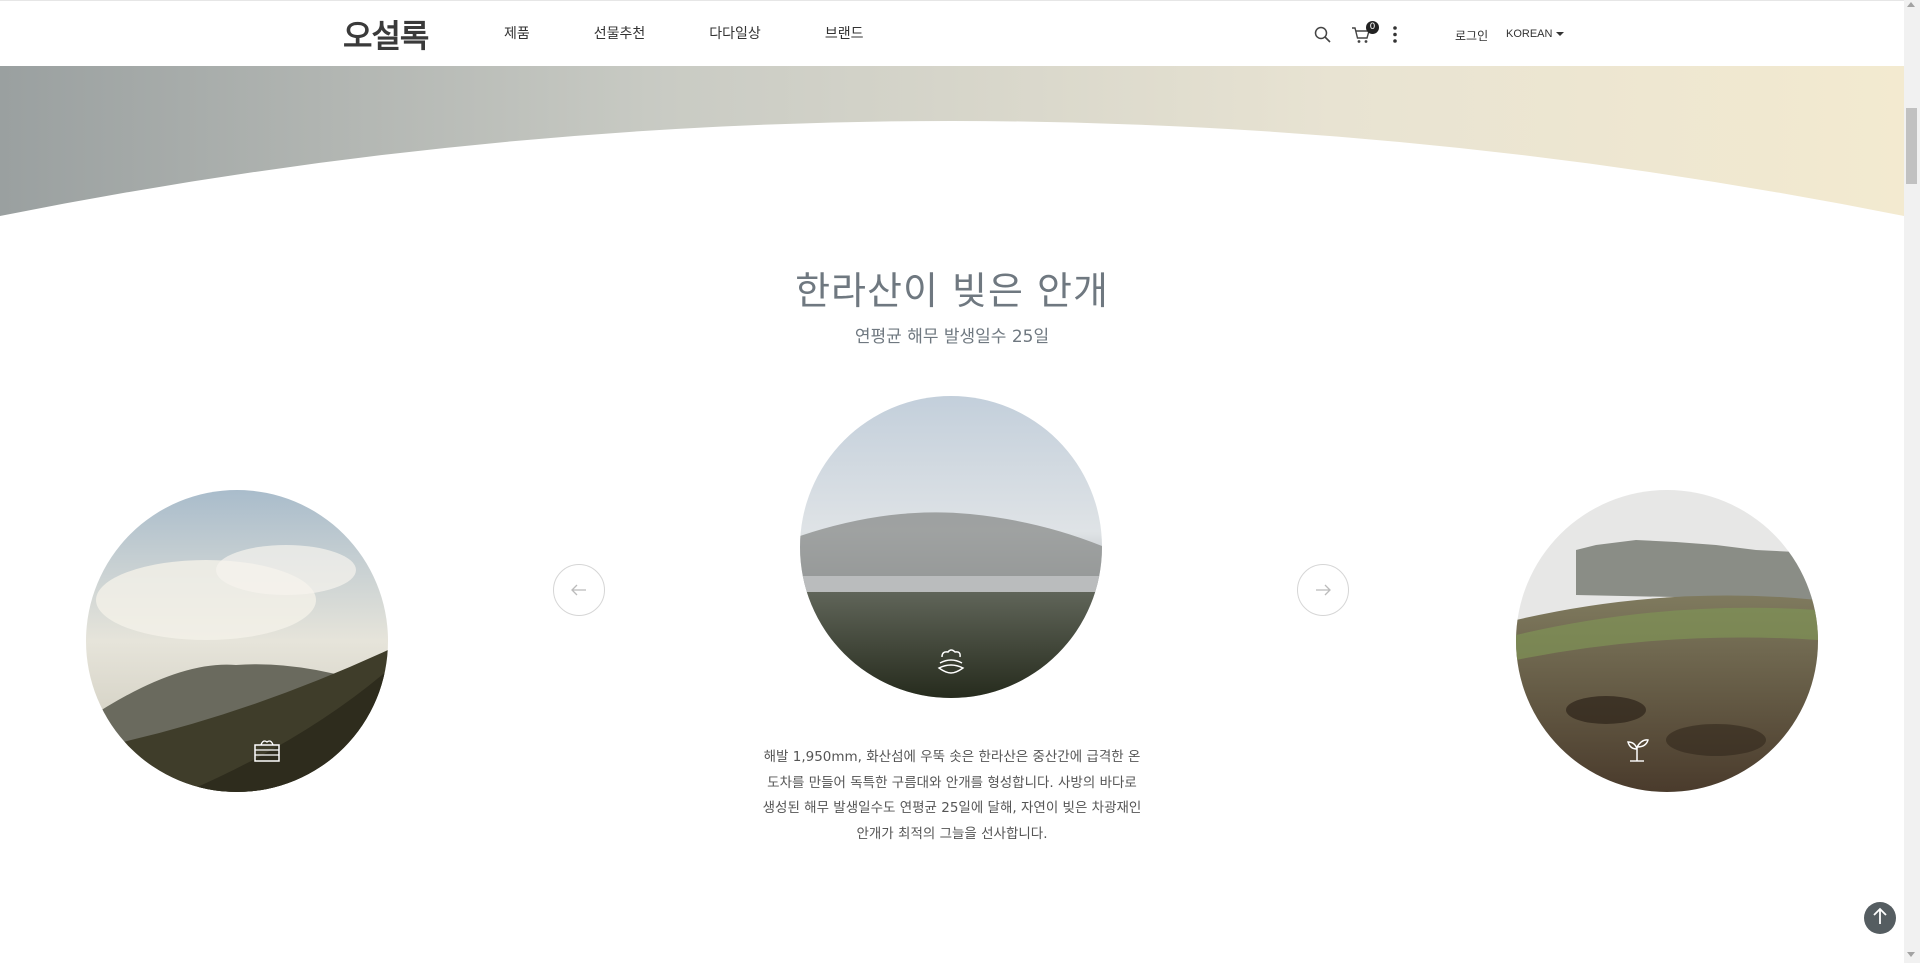  I want to click on scrollbar-thumb, so click(1911, 146).